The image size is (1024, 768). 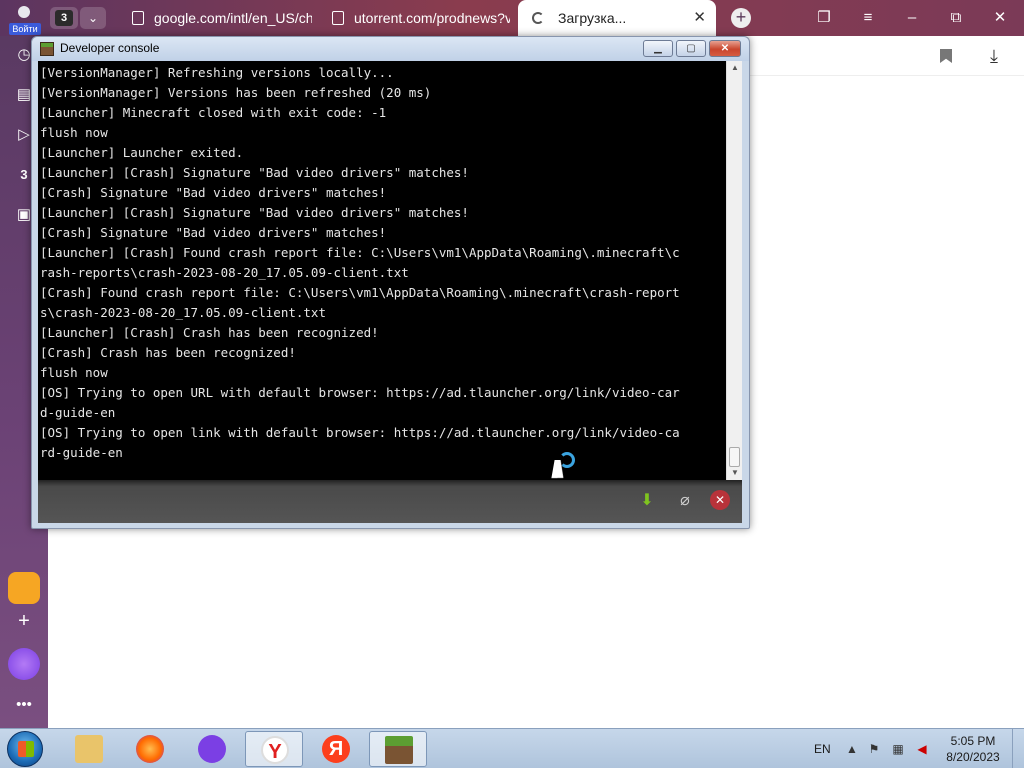 I want to click on console-footer: ⬇ ⌀ ✕, so click(x=390, y=501).